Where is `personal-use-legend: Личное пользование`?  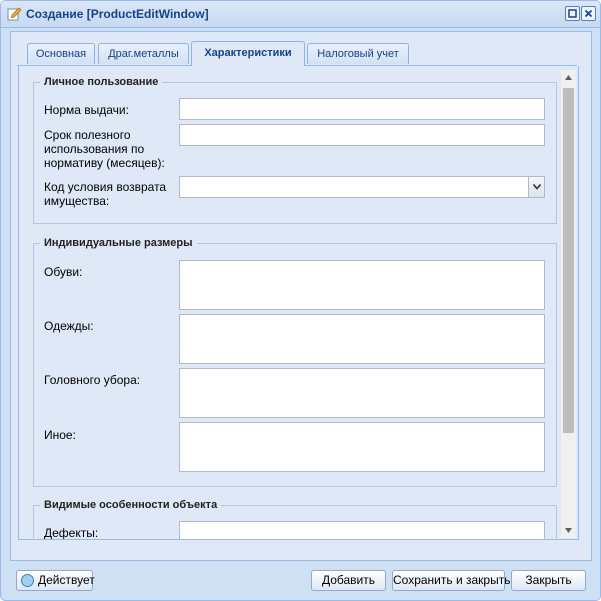
personal-use-legend: Личное пользование is located at coordinates (101, 82).